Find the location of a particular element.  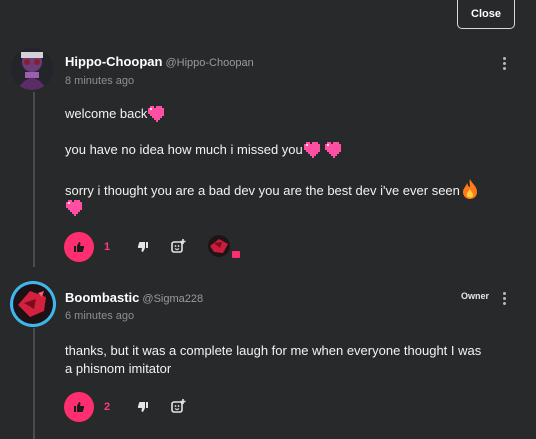

author-handle: @Hippo-Choopan is located at coordinates (209, 63).